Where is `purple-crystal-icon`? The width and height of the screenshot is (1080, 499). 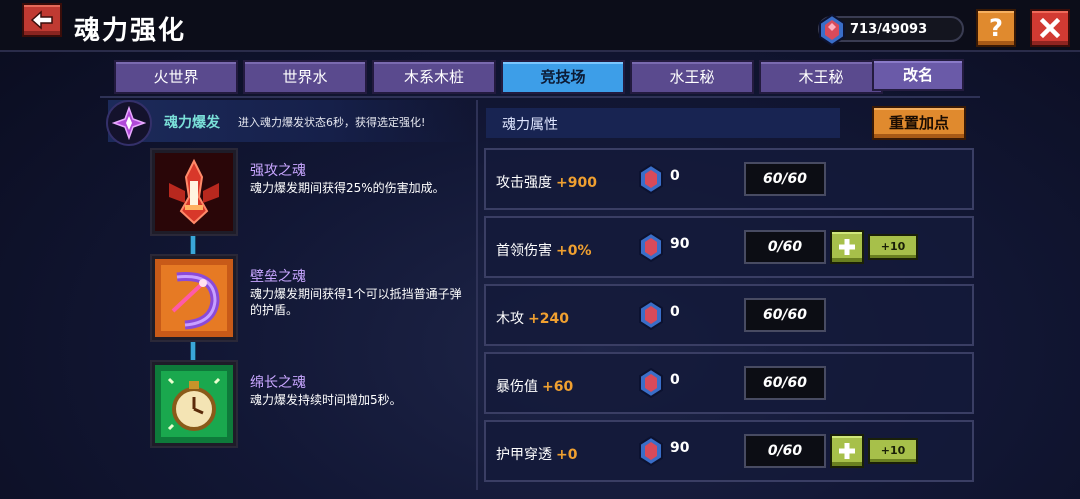
purple-crystal-icon is located at coordinates (129, 123).